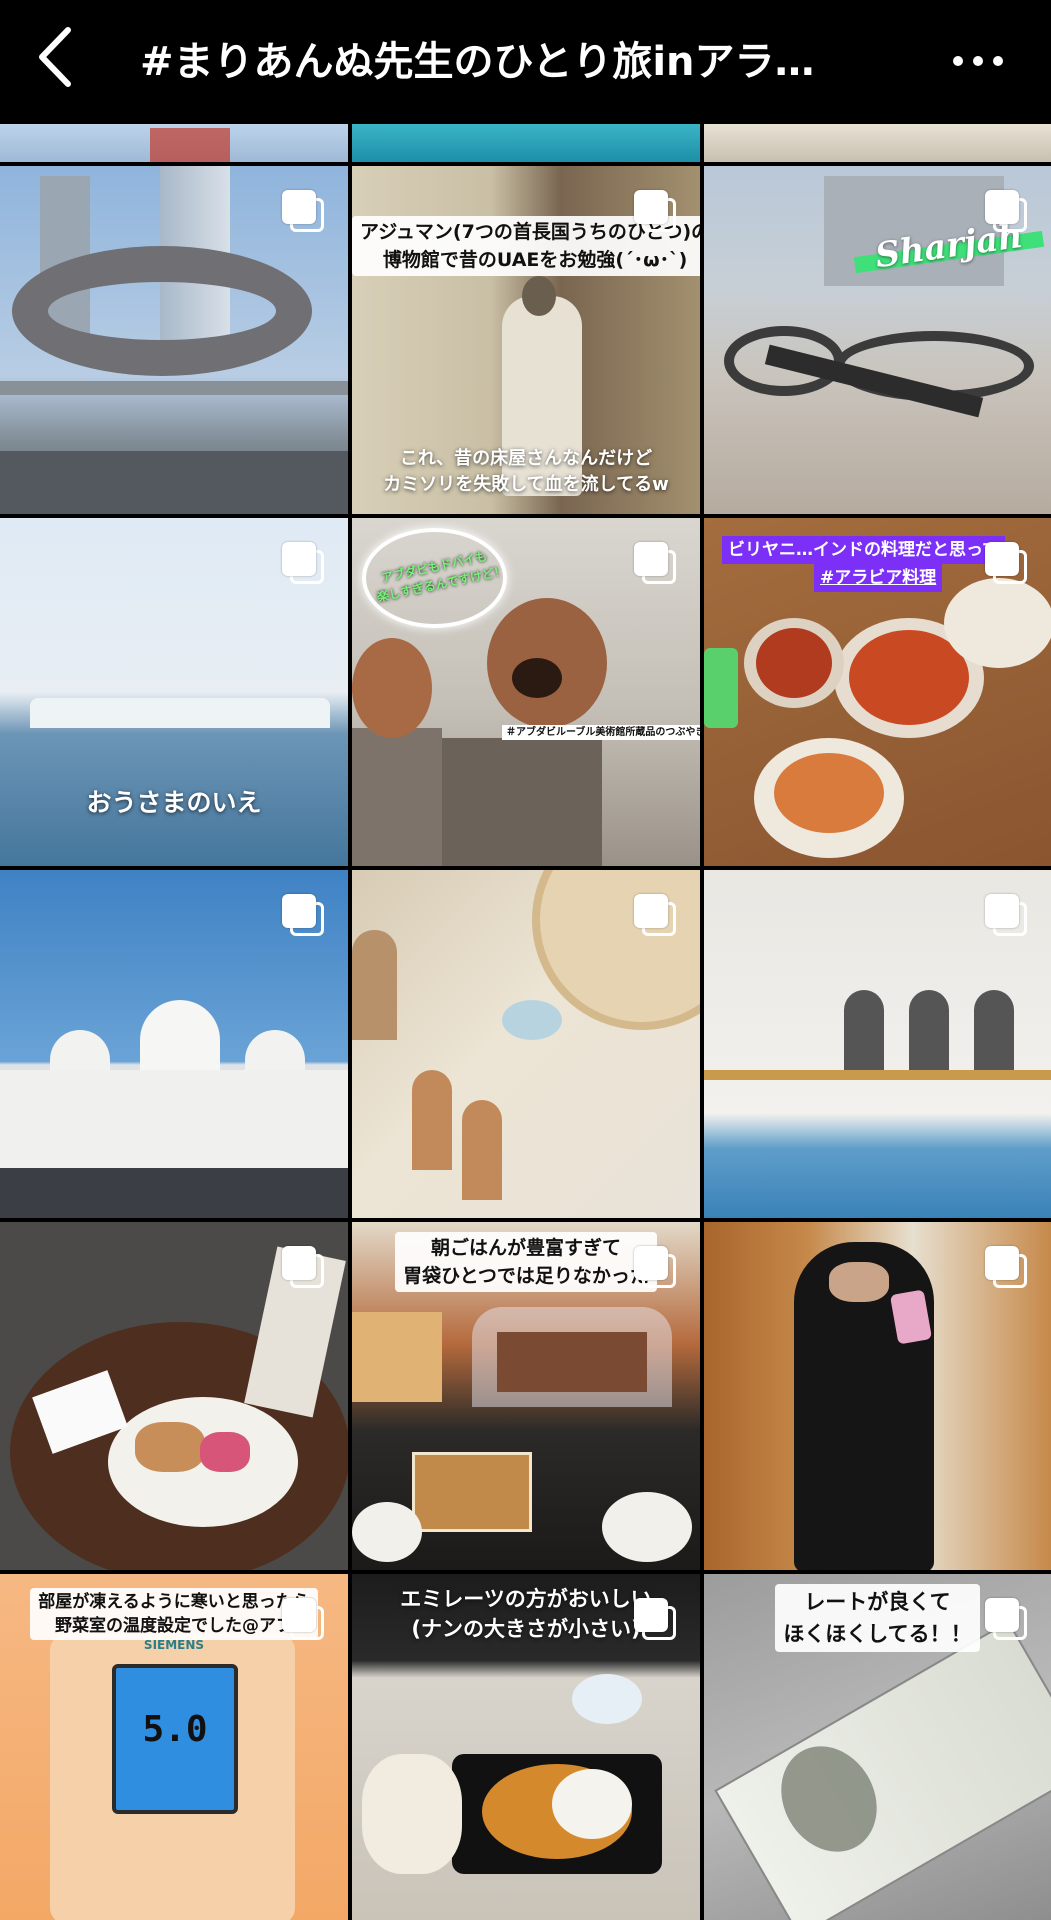 The height and width of the screenshot is (1920, 1051). What do you see at coordinates (526, 1747) in the screenshot?
I see `post-thumbnail: エミレーツの方がおいしい (ナンの大きさが小さい)` at bounding box center [526, 1747].